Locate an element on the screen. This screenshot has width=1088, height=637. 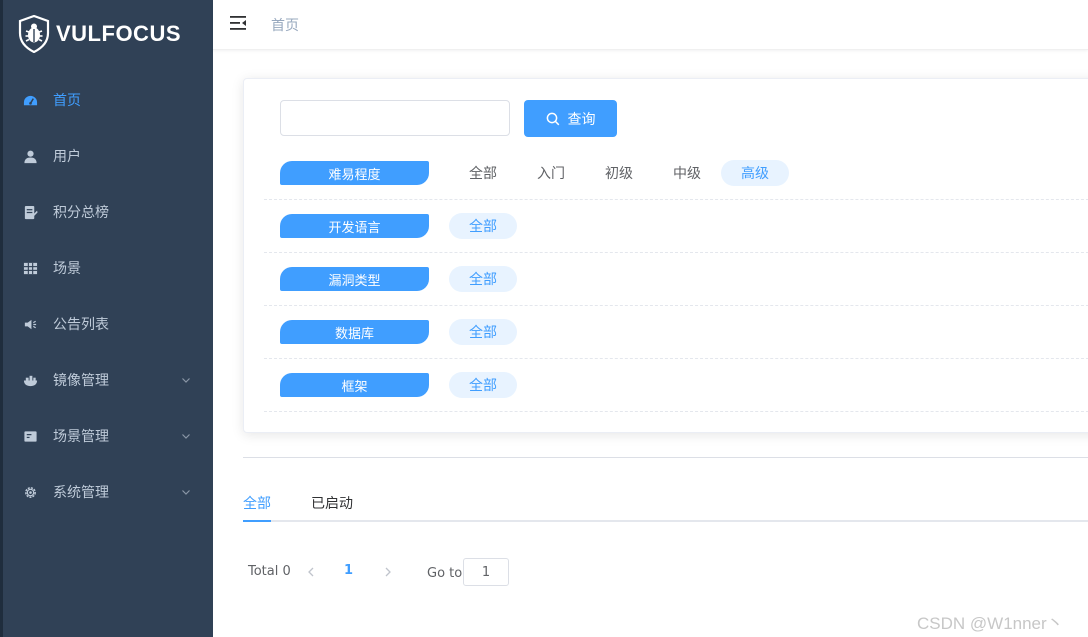
scene-icon is located at coordinates (30, 436).